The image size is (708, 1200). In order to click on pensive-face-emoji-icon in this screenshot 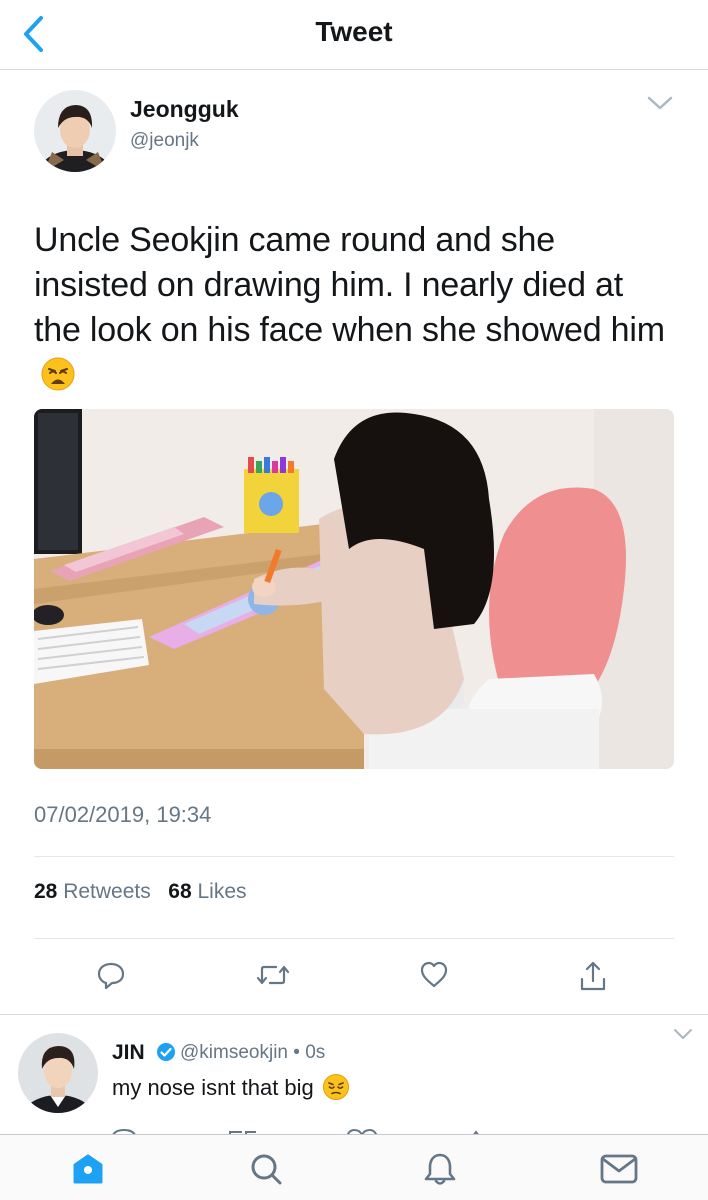, I will do `click(336, 1090)`.